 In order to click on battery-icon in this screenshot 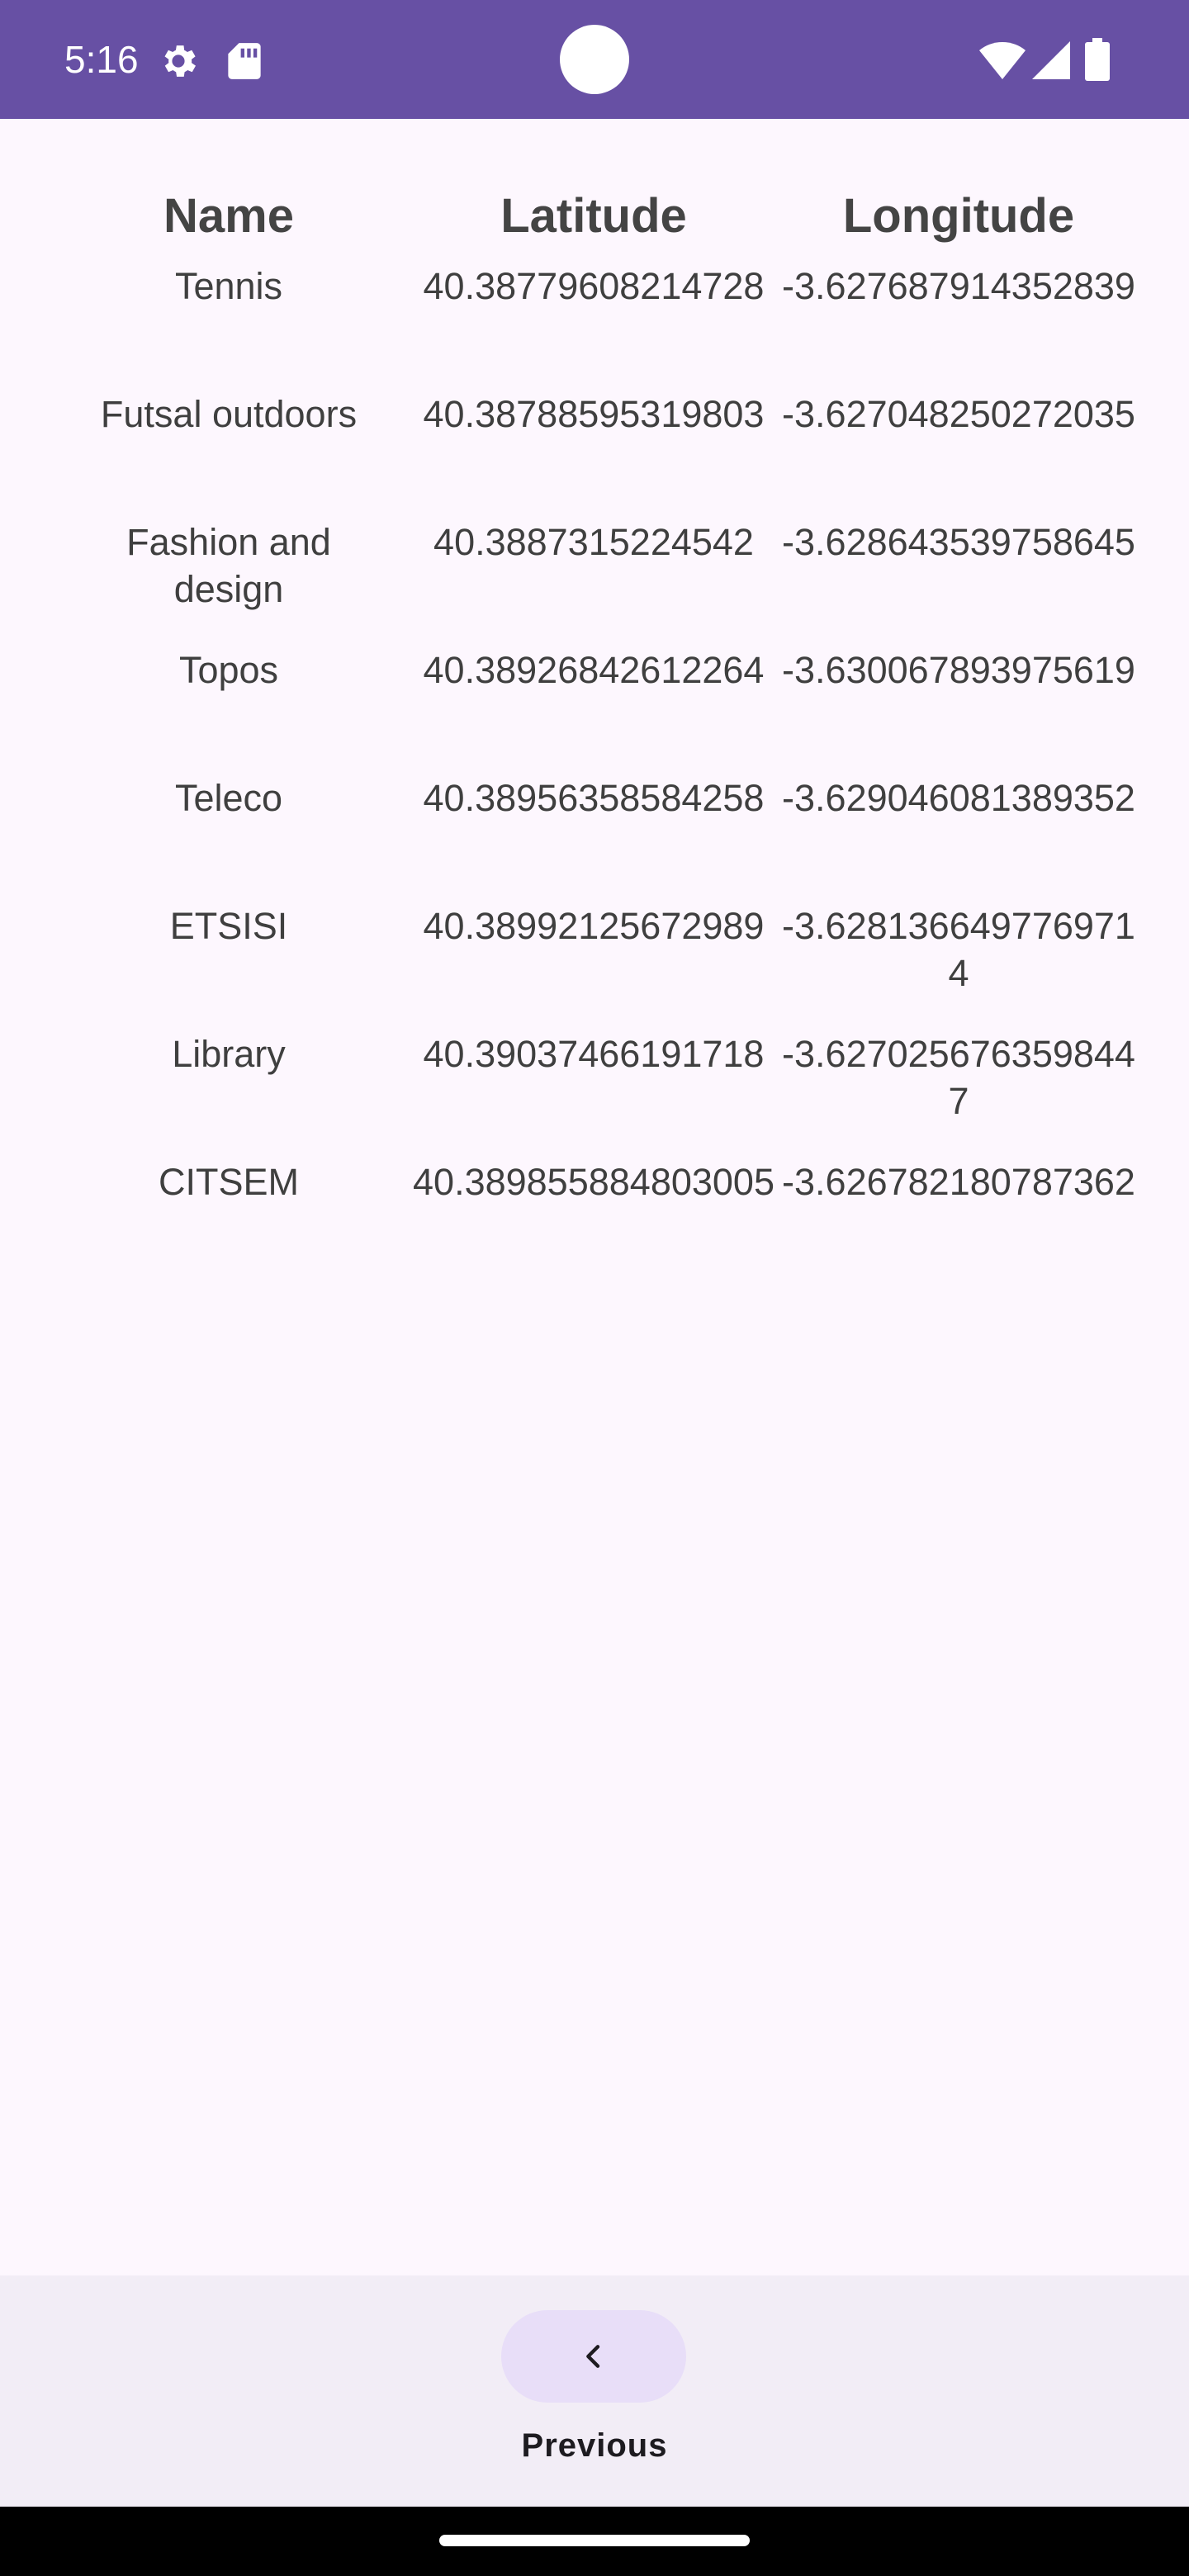, I will do `click(1097, 59)`.